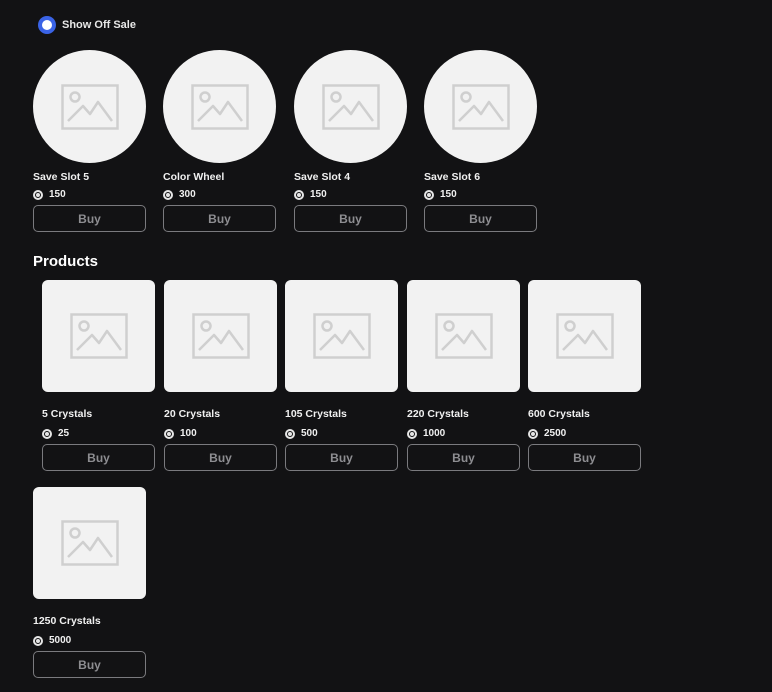  What do you see at coordinates (219, 177) in the screenshot?
I see `item-name: Color Wheel` at bounding box center [219, 177].